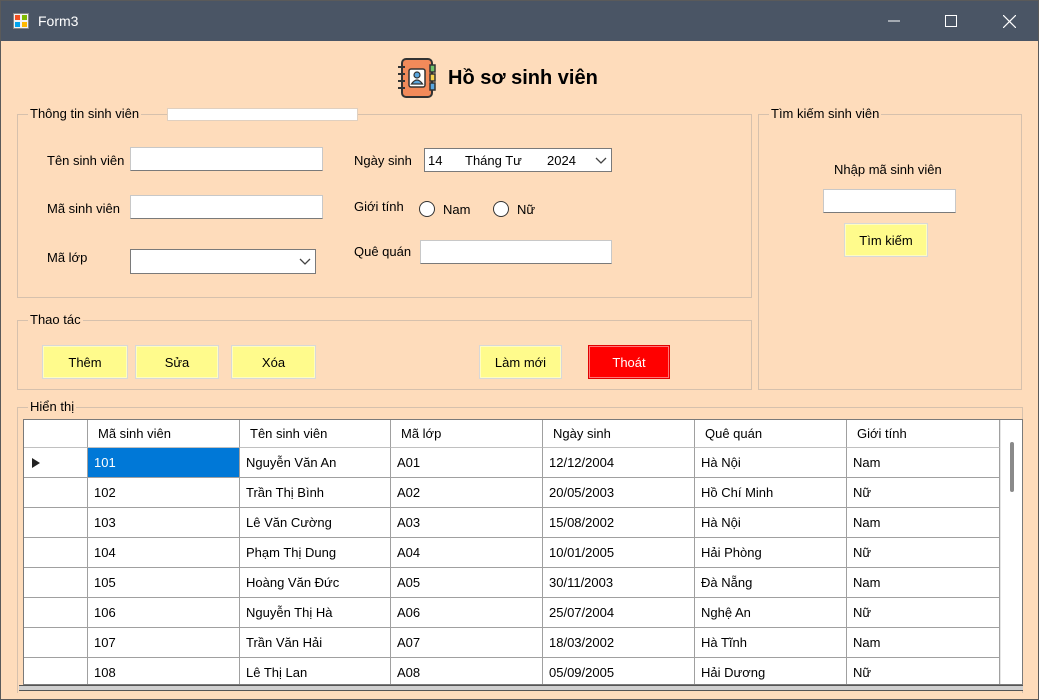  I want to click on table-row: 106 Nguyễn Thị Hà A06 25/07/2004 Nghệ An Nữ, so click(512, 613).